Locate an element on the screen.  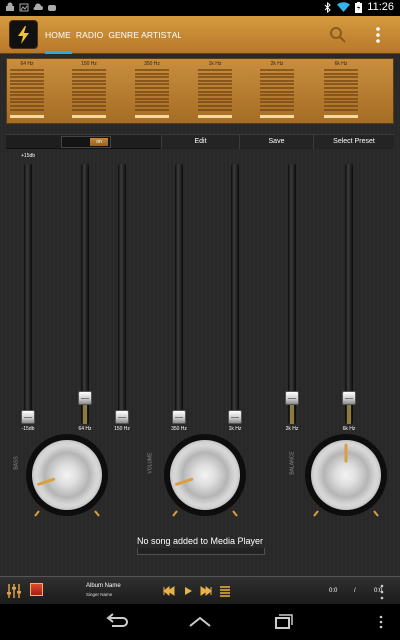
rotary-knob: BALANCE is located at coordinates (340, 476).